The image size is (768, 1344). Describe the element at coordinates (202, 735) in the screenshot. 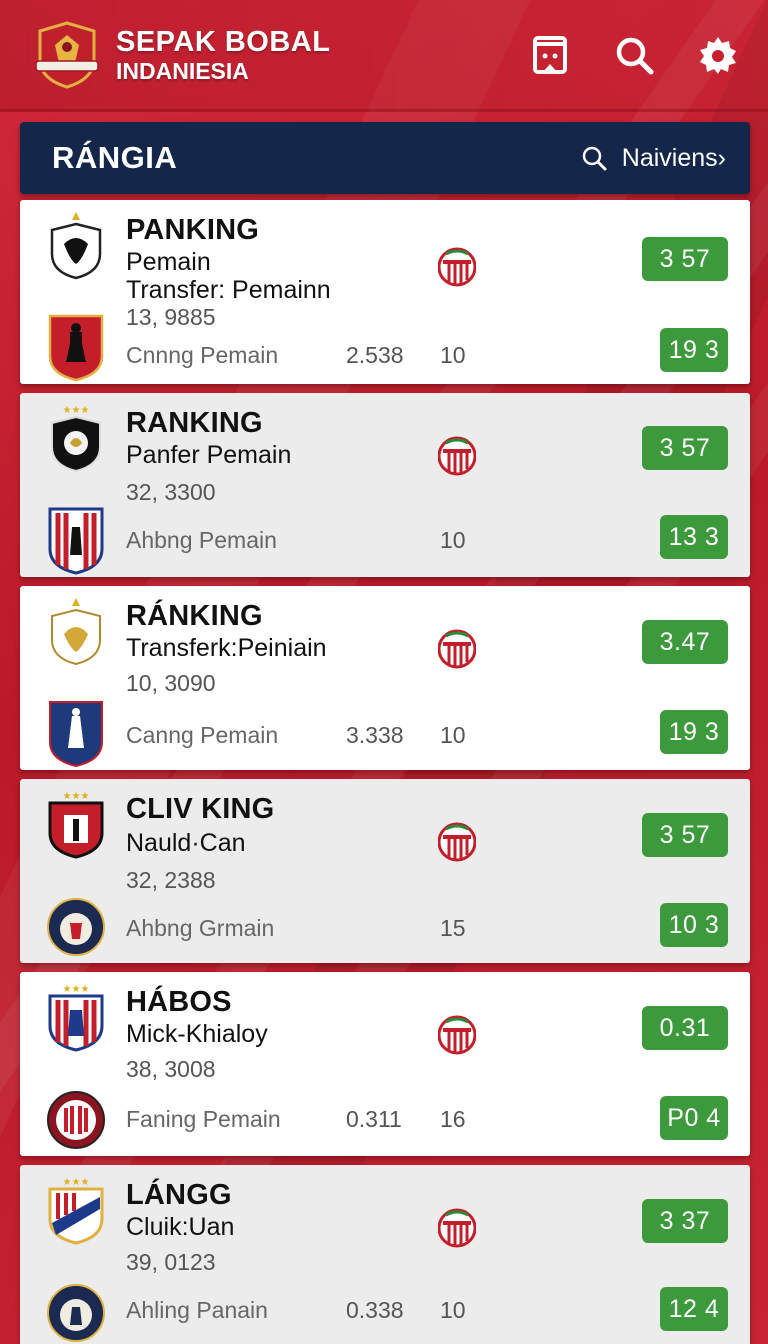

I see `card-footer-label: Canng Pemain` at that location.